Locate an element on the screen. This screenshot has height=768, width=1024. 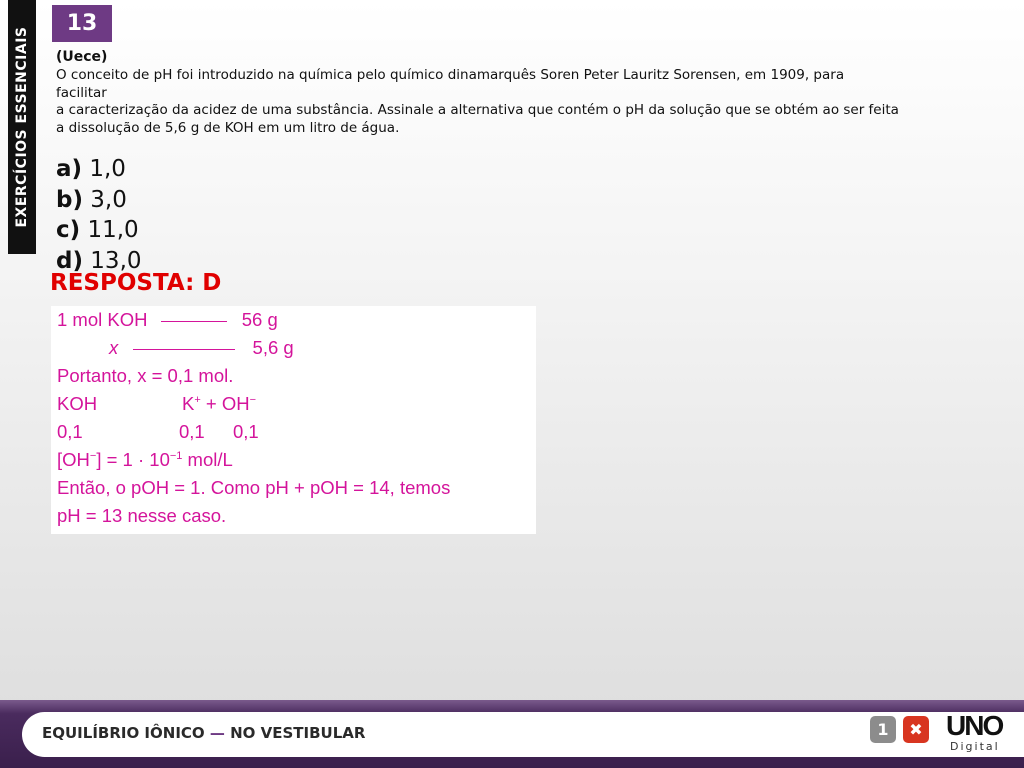
info-button: 1 is located at coordinates (883, 729).